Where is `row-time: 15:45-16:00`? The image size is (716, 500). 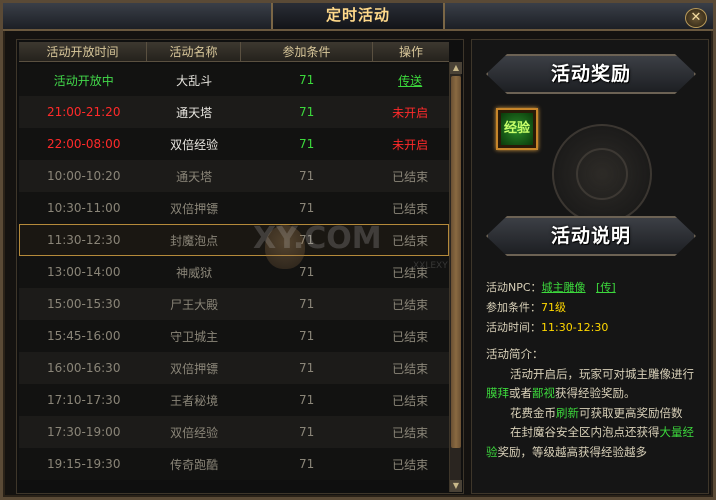 row-time: 15:45-16:00 is located at coordinates (83, 336).